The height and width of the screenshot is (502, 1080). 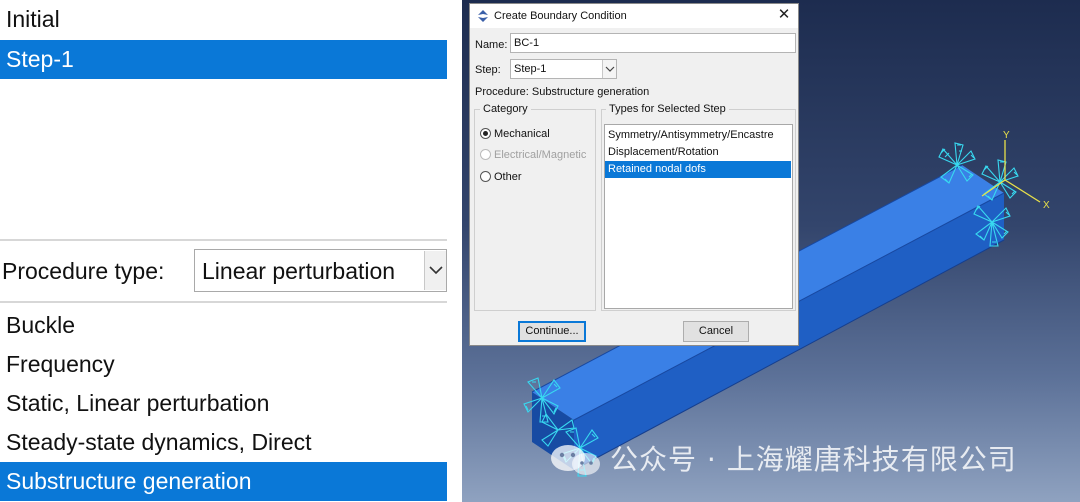 I want to click on close-icon: ✕, so click(x=784, y=15).